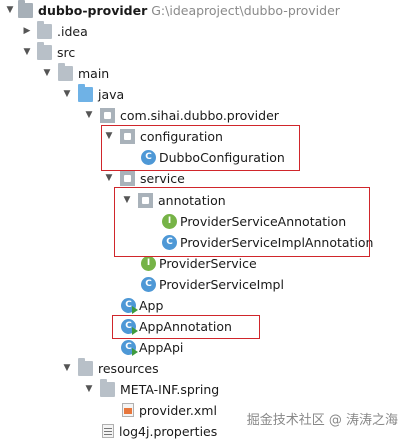  Describe the element at coordinates (161, 347) in the screenshot. I see `tree-label: AppApi` at that location.